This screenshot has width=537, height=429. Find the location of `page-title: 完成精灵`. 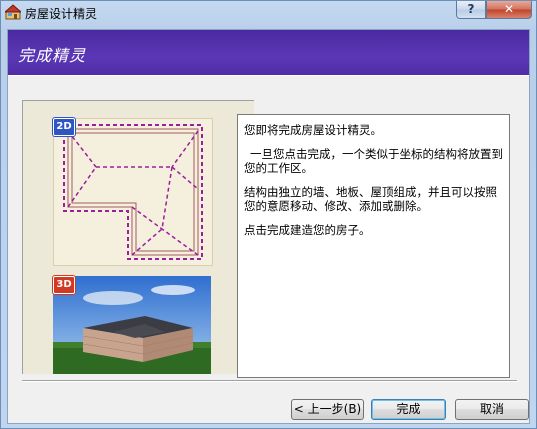

page-title: 完成精灵 is located at coordinates (52, 55).